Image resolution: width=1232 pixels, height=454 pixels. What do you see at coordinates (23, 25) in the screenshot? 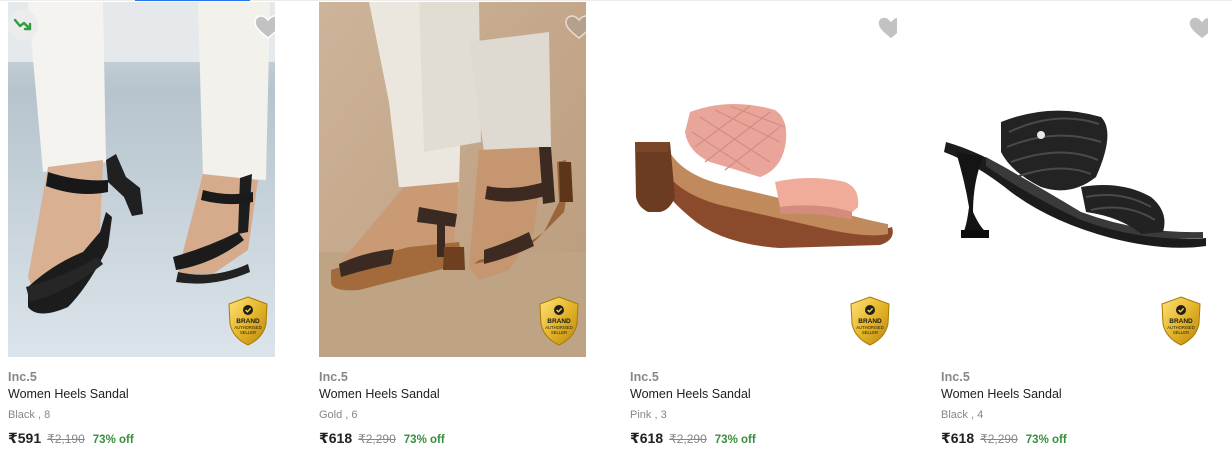
I see `trending-down-icon` at bounding box center [23, 25].